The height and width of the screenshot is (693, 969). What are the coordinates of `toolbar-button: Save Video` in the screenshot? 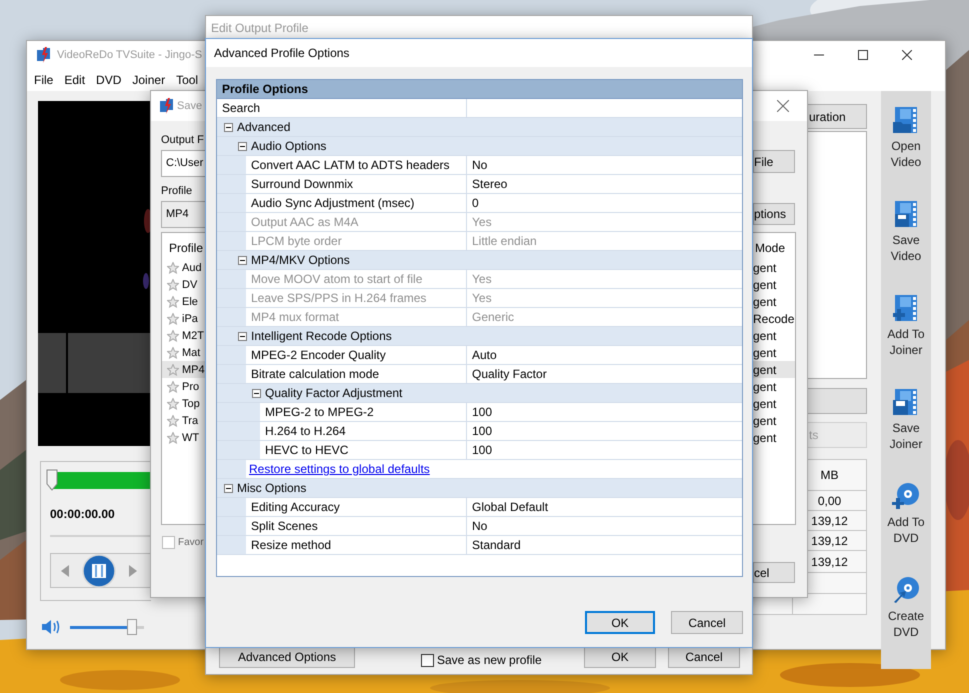 It's located at (906, 246).